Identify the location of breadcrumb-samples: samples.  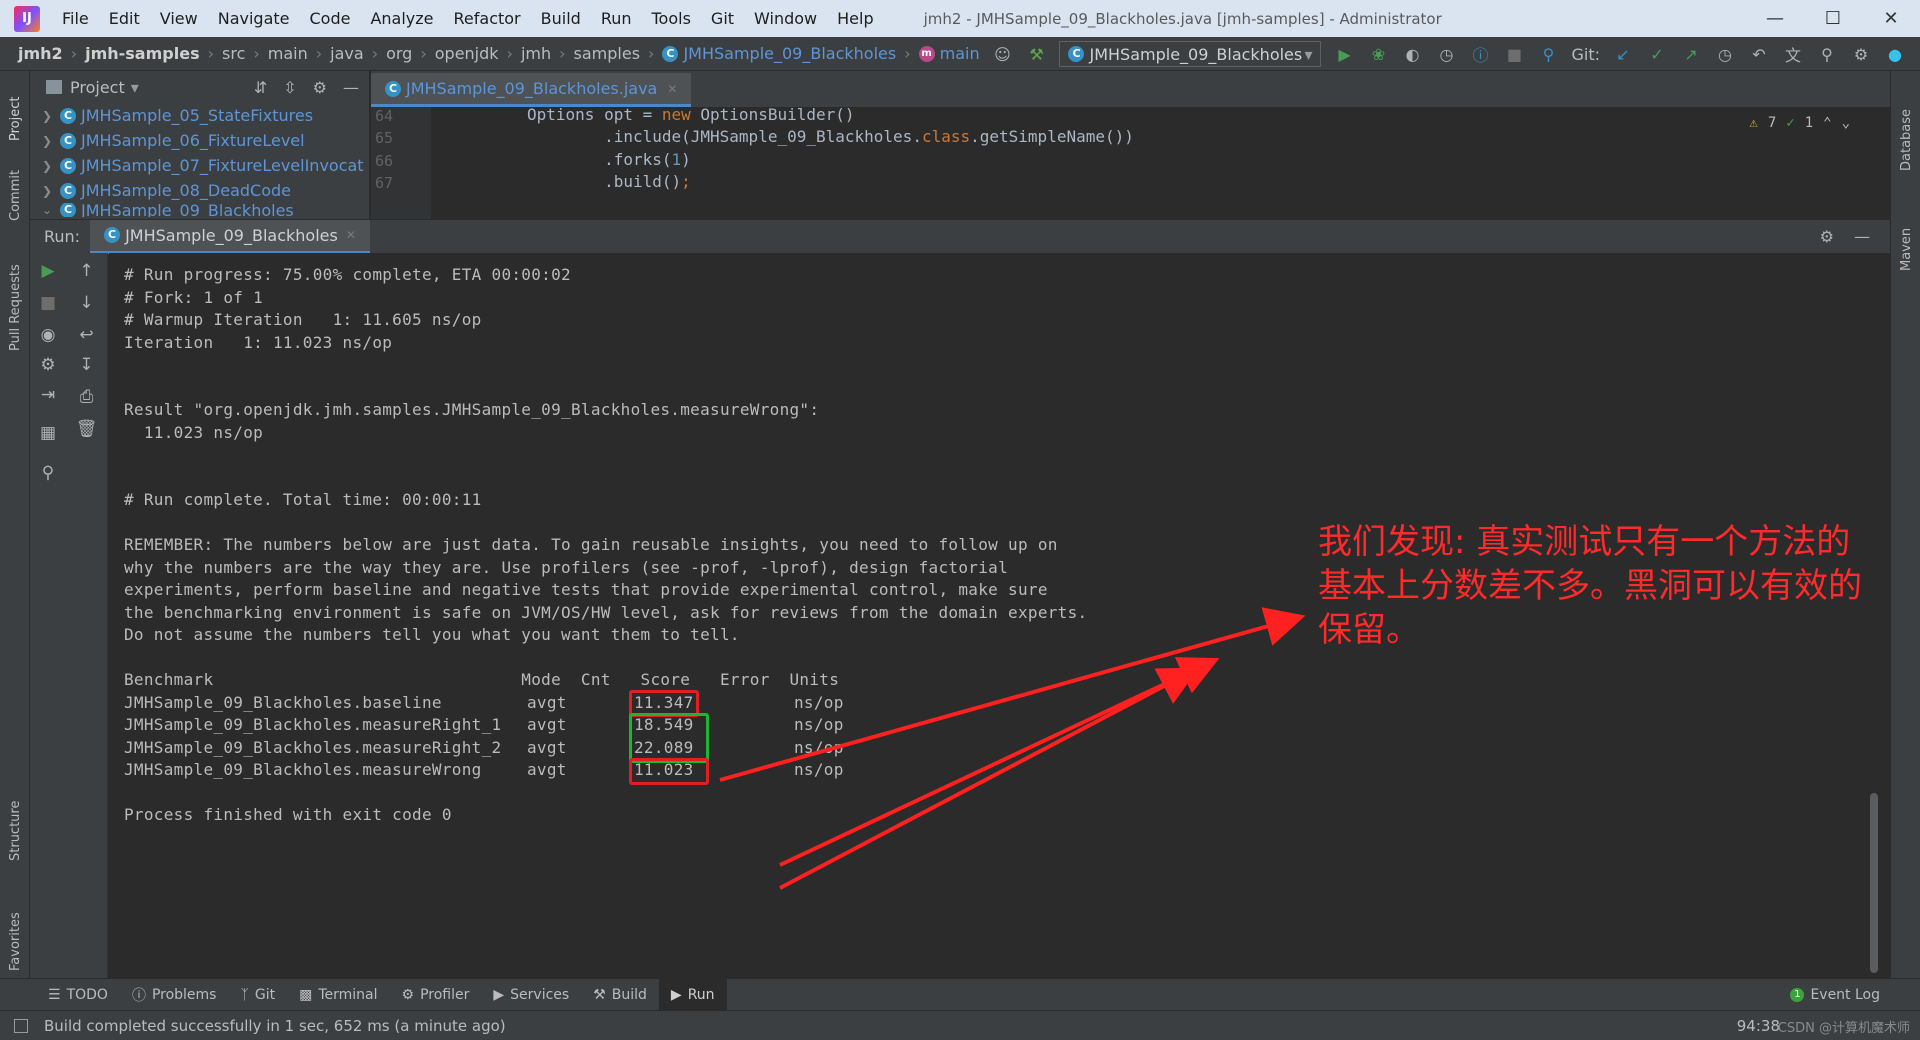
(607, 53).